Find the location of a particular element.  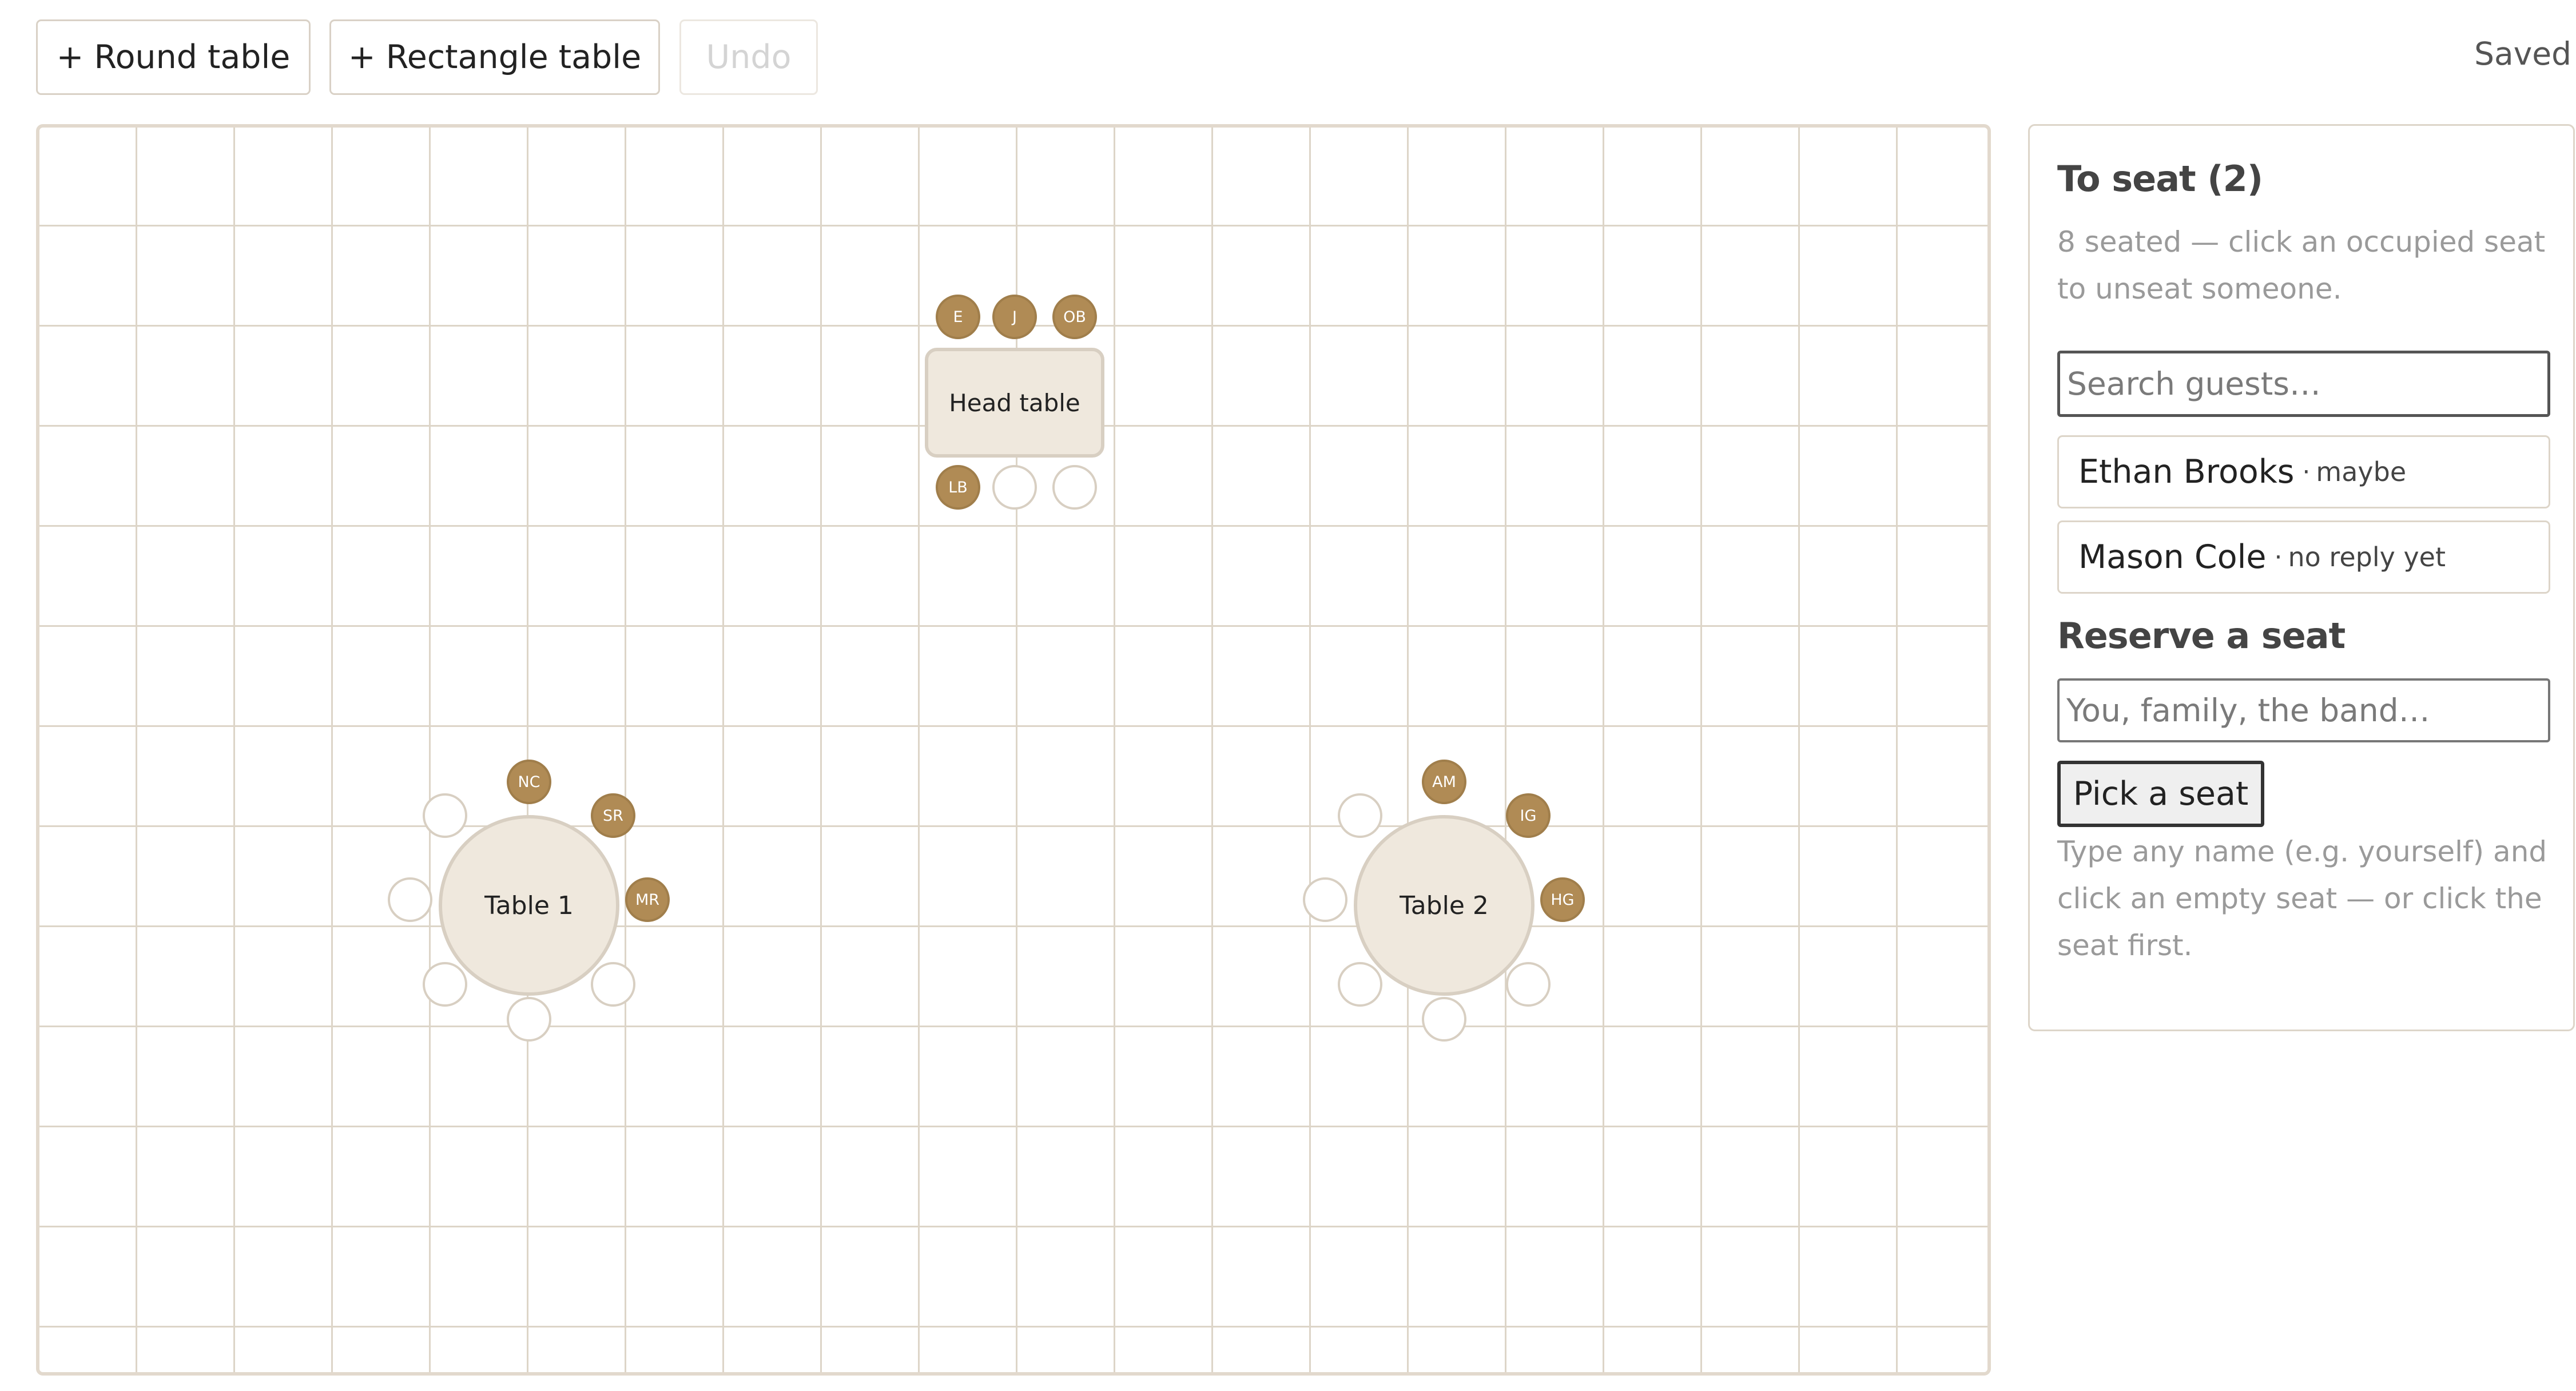

table-2: Table 2 is located at coordinates (1444, 906).